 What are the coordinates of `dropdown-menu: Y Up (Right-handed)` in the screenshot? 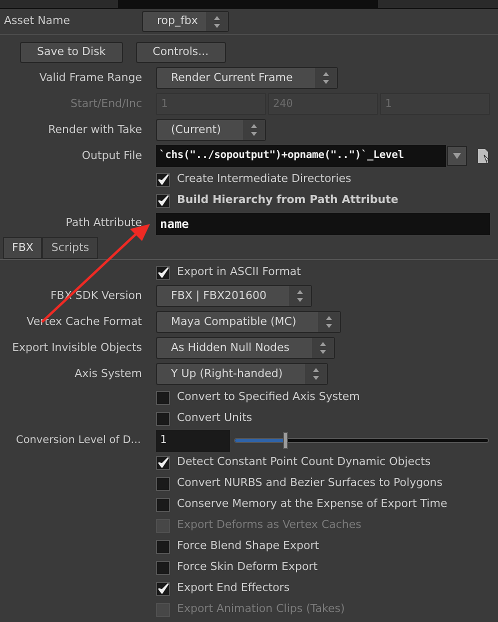 It's located at (242, 374).